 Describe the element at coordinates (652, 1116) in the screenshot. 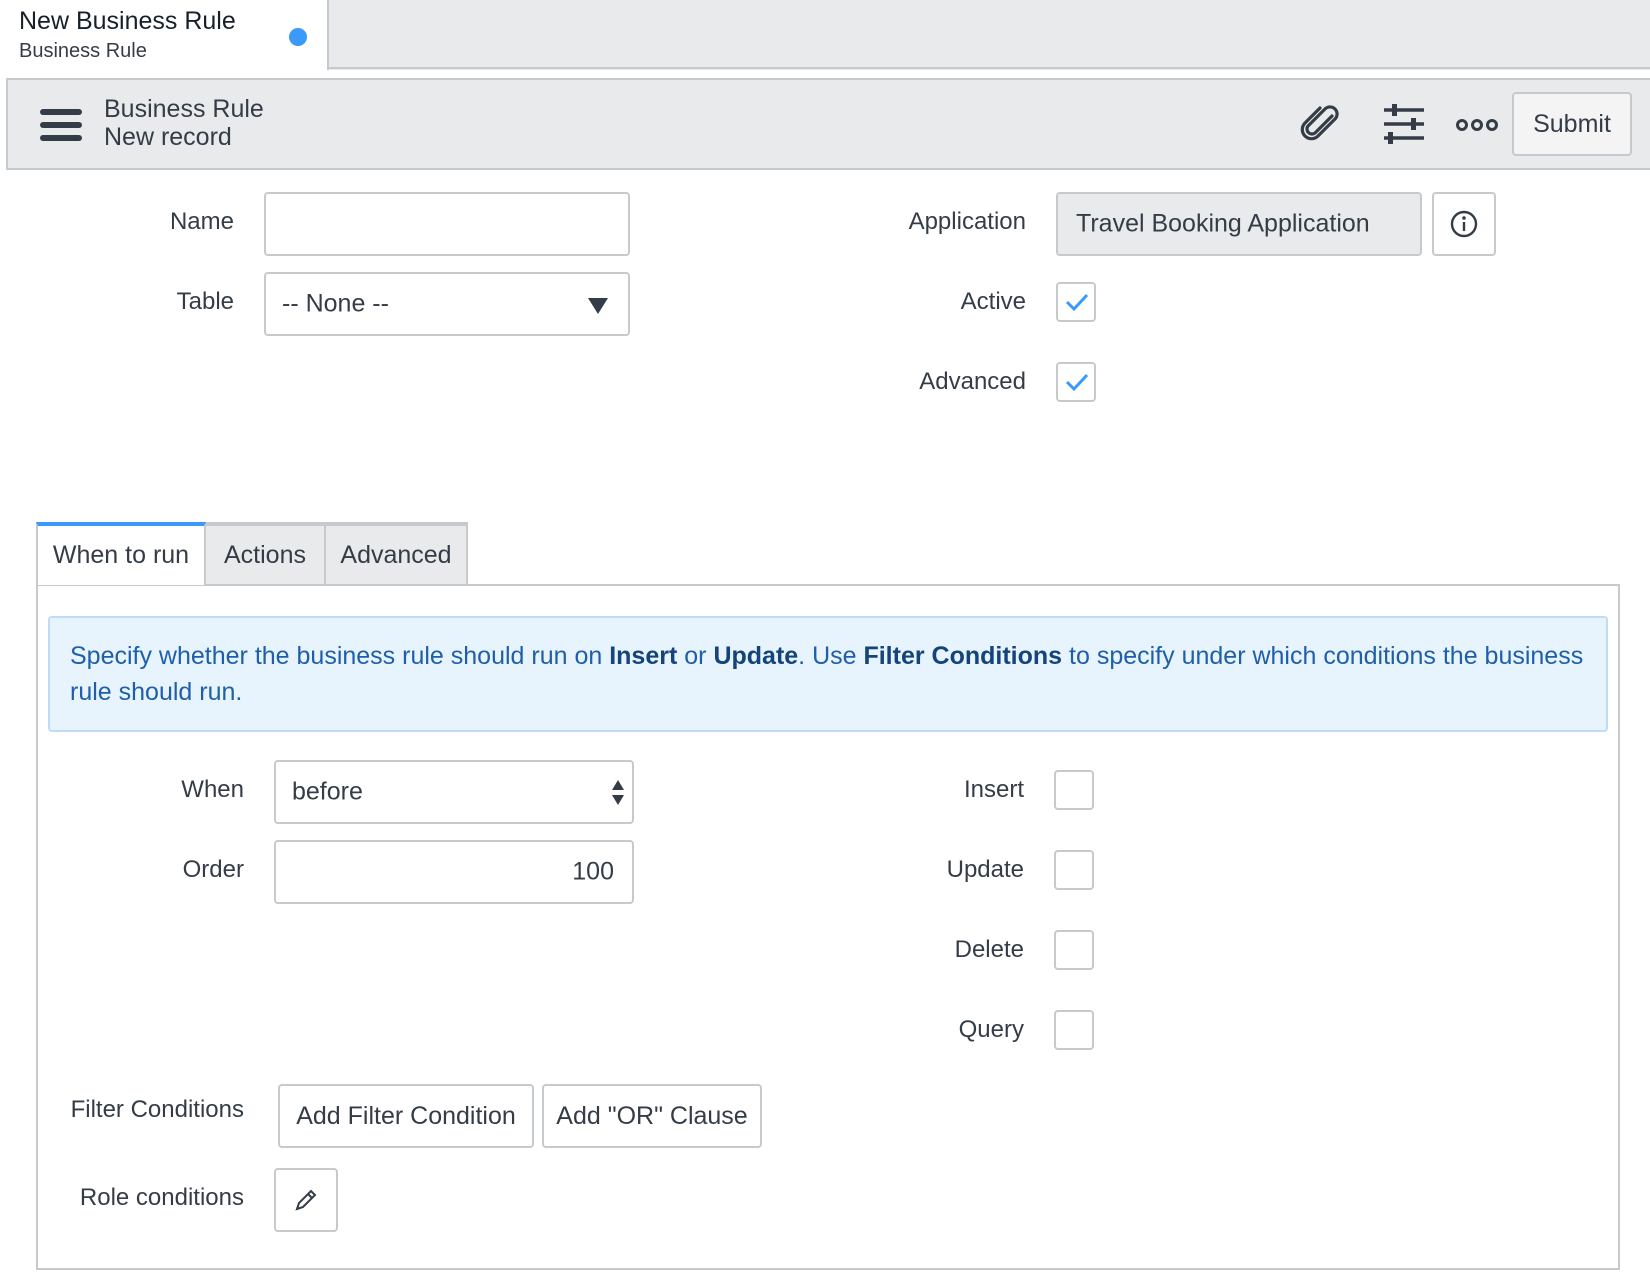

I see `add-or-clause-button: Add "OR" Clause` at that location.